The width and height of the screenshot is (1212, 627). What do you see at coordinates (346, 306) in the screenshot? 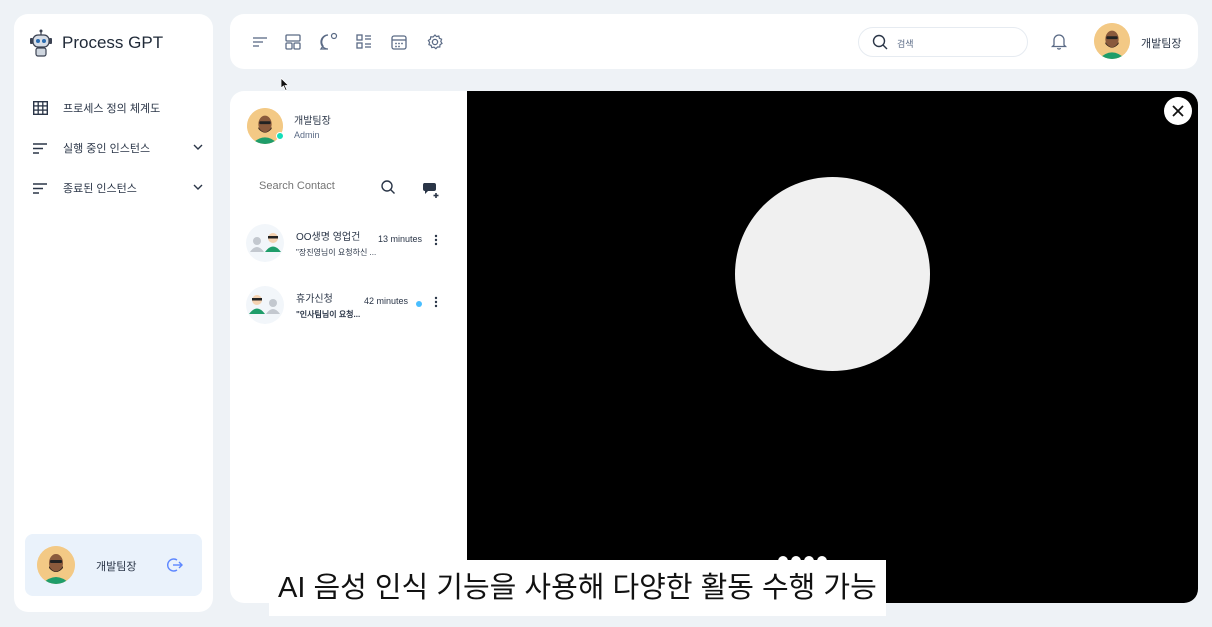
I see `conversation-item: 휴가신청 "인사팀님이 요청... 42 minutes` at bounding box center [346, 306].